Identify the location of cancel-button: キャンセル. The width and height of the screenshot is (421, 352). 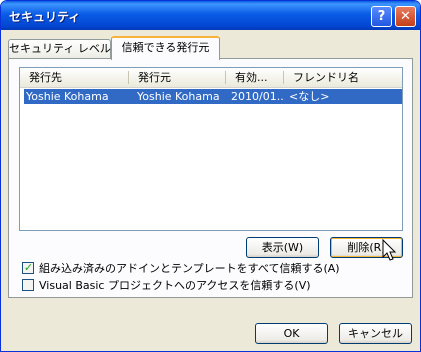
(375, 333).